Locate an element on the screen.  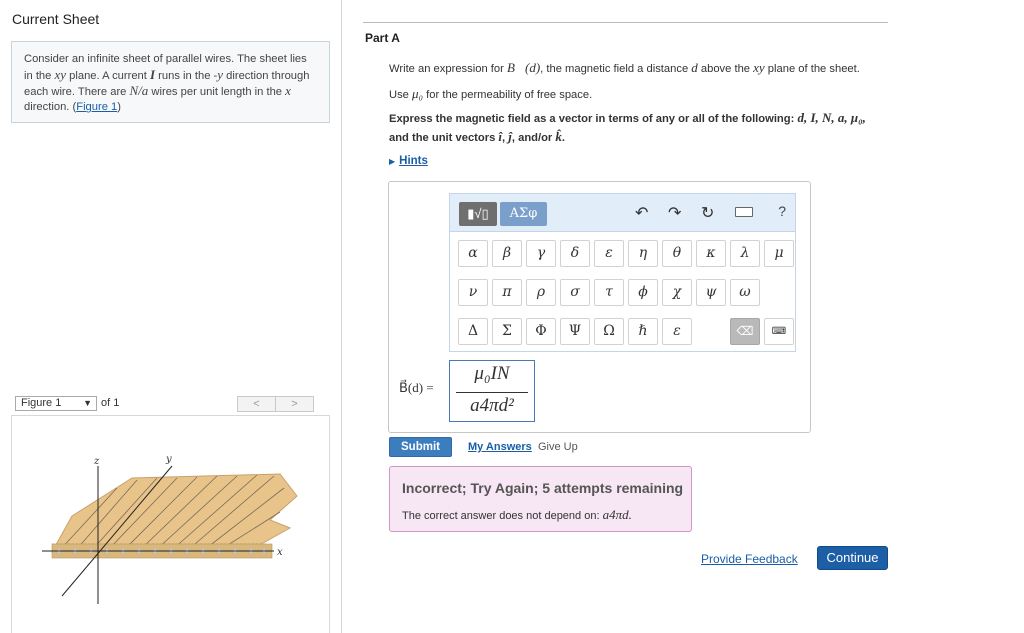
delete-icon: ⌫ is located at coordinates (745, 331).